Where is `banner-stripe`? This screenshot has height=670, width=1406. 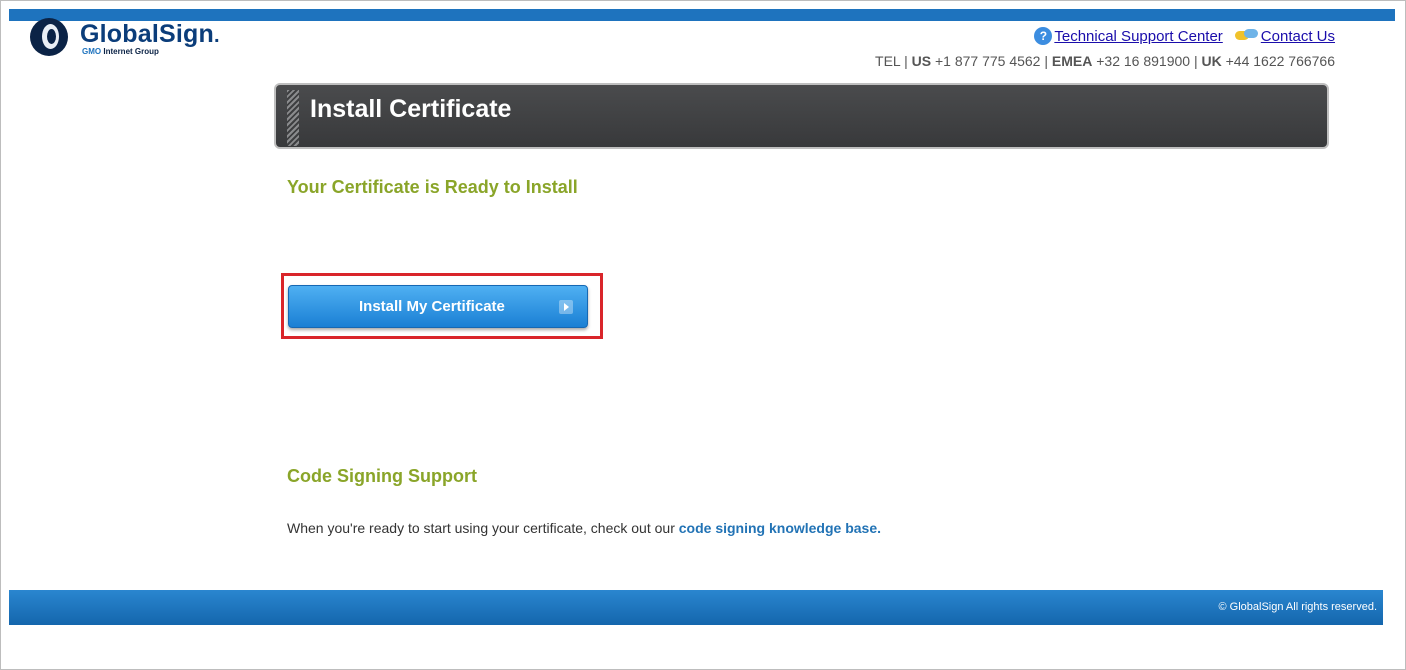 banner-stripe is located at coordinates (293, 118).